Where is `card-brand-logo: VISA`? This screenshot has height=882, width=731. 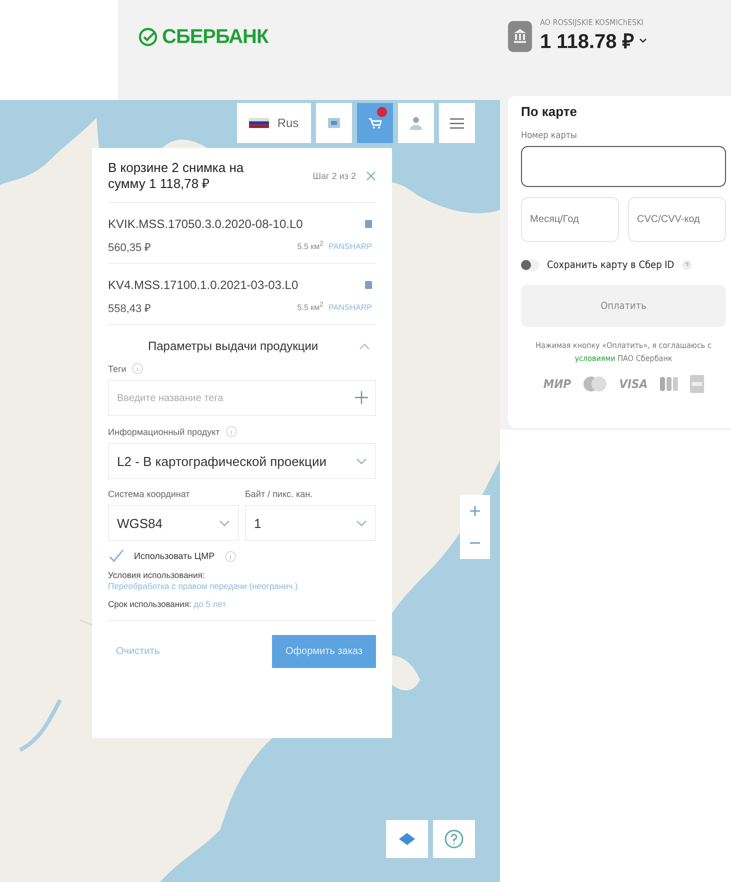 card-brand-logo: VISA is located at coordinates (633, 384).